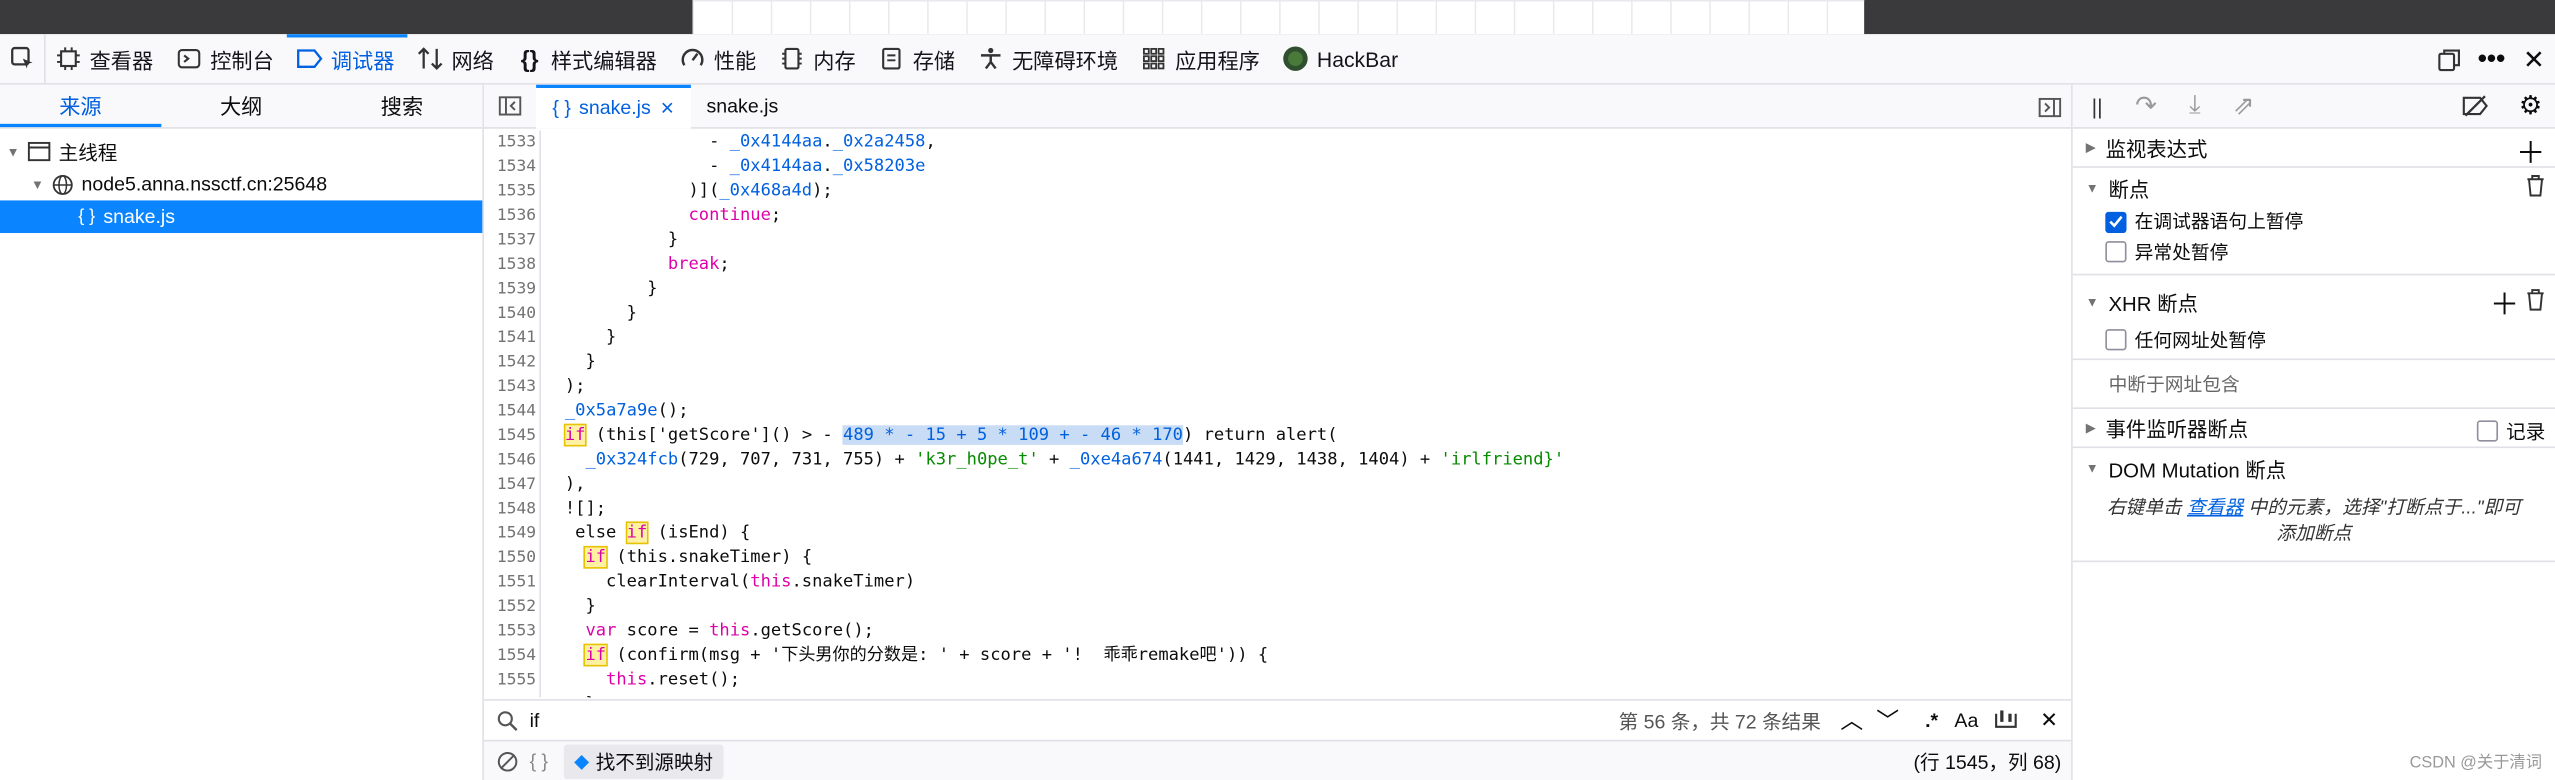 The image size is (2555, 780). What do you see at coordinates (2313, 385) in the screenshot?
I see `url-contains-input: 中断于网址包含` at bounding box center [2313, 385].